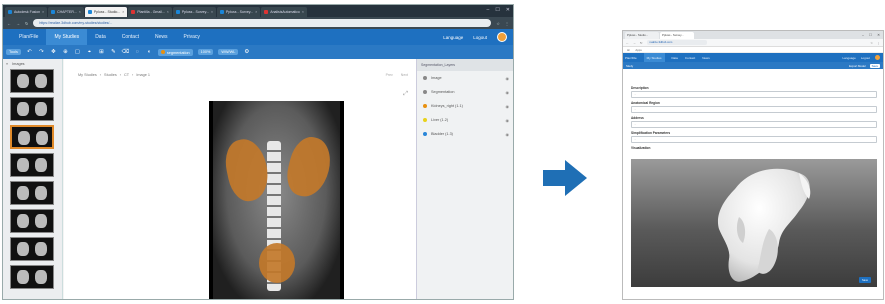  Describe the element at coordinates (465, 92) in the screenshot. I see `layer-item: Segmentation ◉` at that location.